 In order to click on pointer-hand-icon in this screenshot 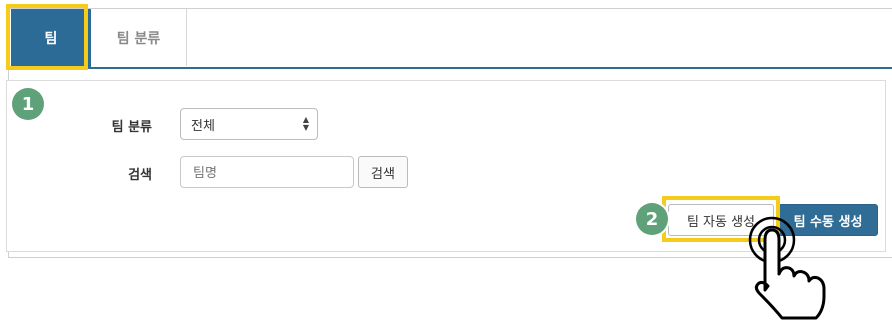, I will do `click(787, 268)`.